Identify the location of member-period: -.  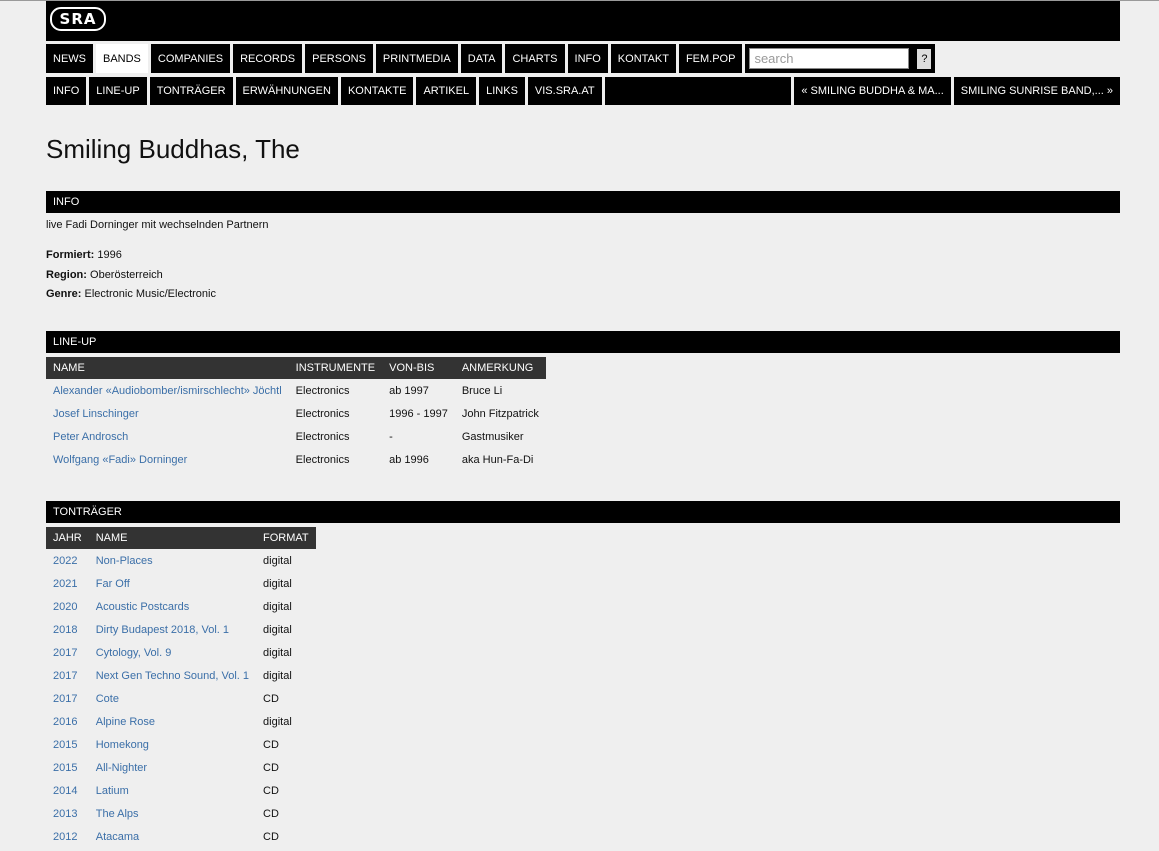
(391, 436).